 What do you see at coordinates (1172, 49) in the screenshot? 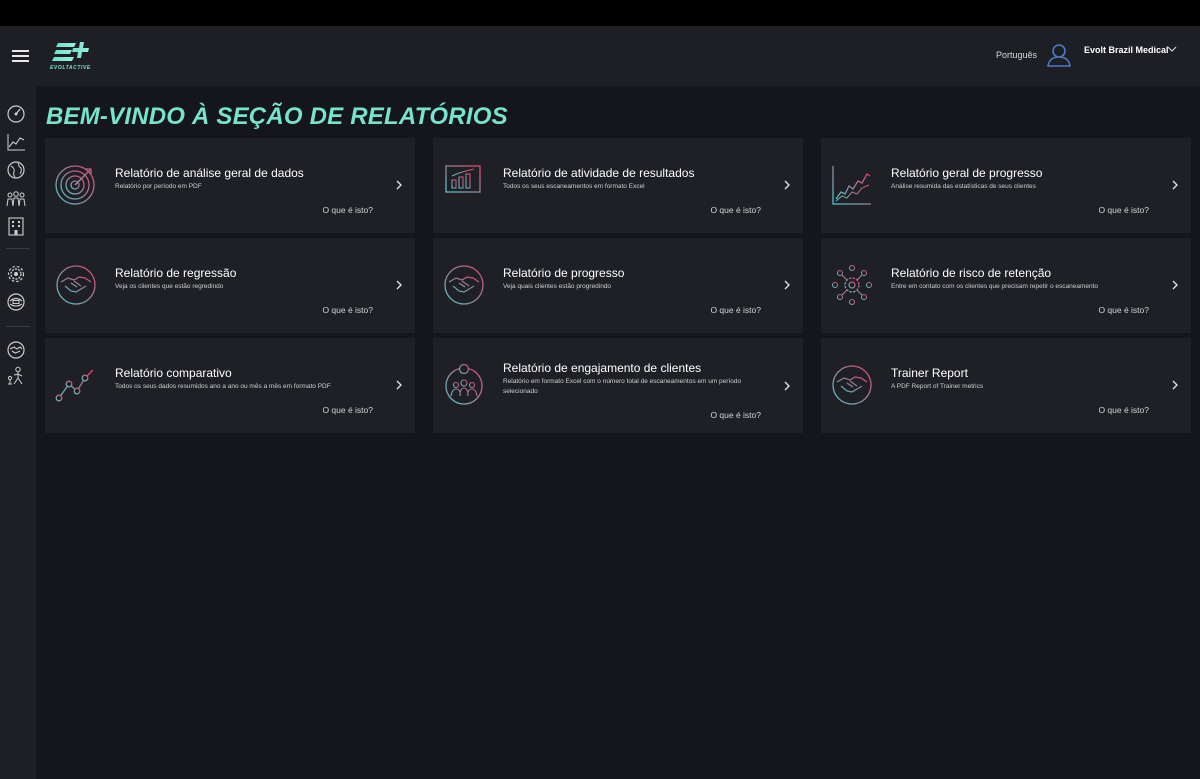
I see `chevron-down-icon` at bounding box center [1172, 49].